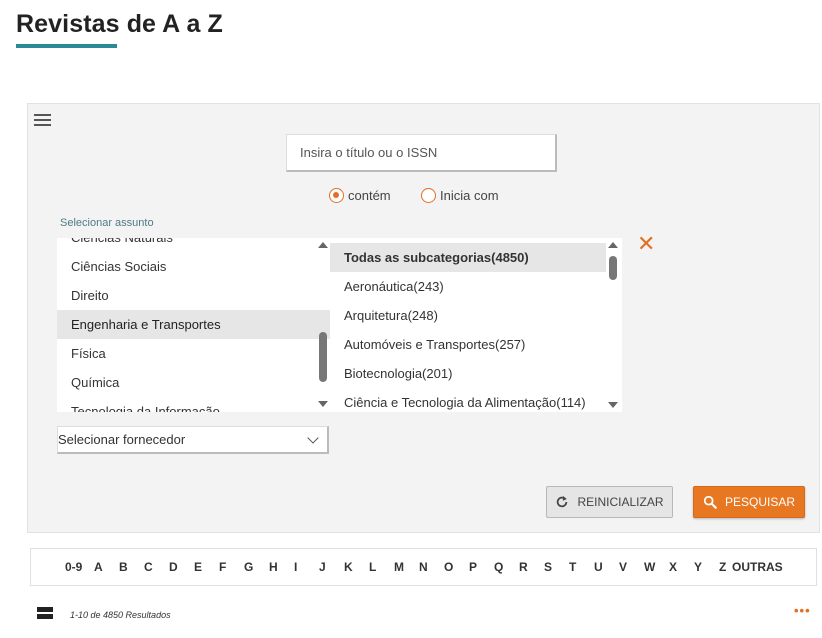 The height and width of the screenshot is (638, 822). What do you see at coordinates (131, 567) in the screenshot?
I see `az-letter-b: B` at bounding box center [131, 567].